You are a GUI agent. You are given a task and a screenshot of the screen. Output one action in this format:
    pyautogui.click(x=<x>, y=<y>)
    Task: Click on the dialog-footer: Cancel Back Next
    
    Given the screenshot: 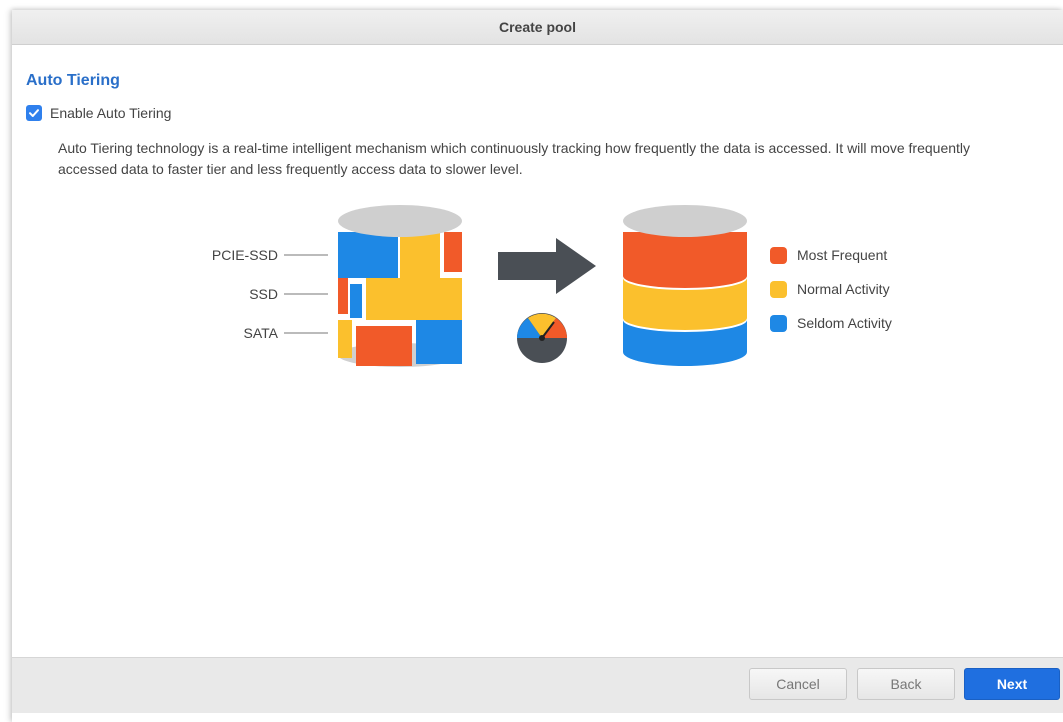 What is the action you would take?
    pyautogui.click(x=537, y=685)
    